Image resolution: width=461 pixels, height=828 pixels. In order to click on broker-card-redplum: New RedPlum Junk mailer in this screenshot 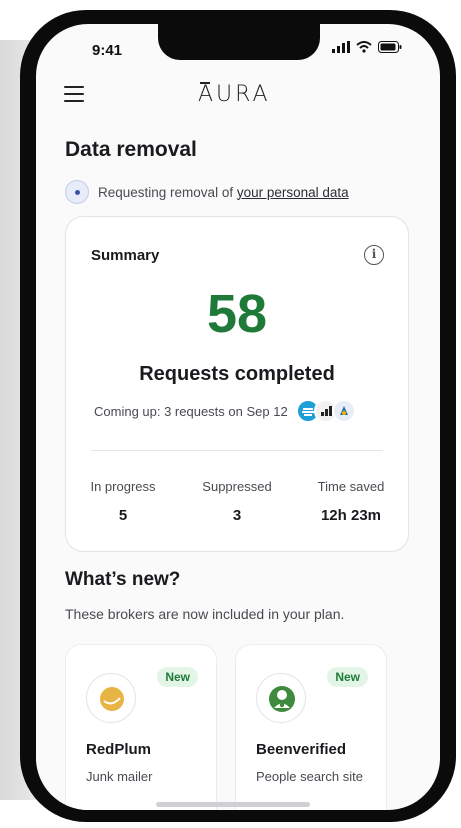, I will do `click(141, 727)`.